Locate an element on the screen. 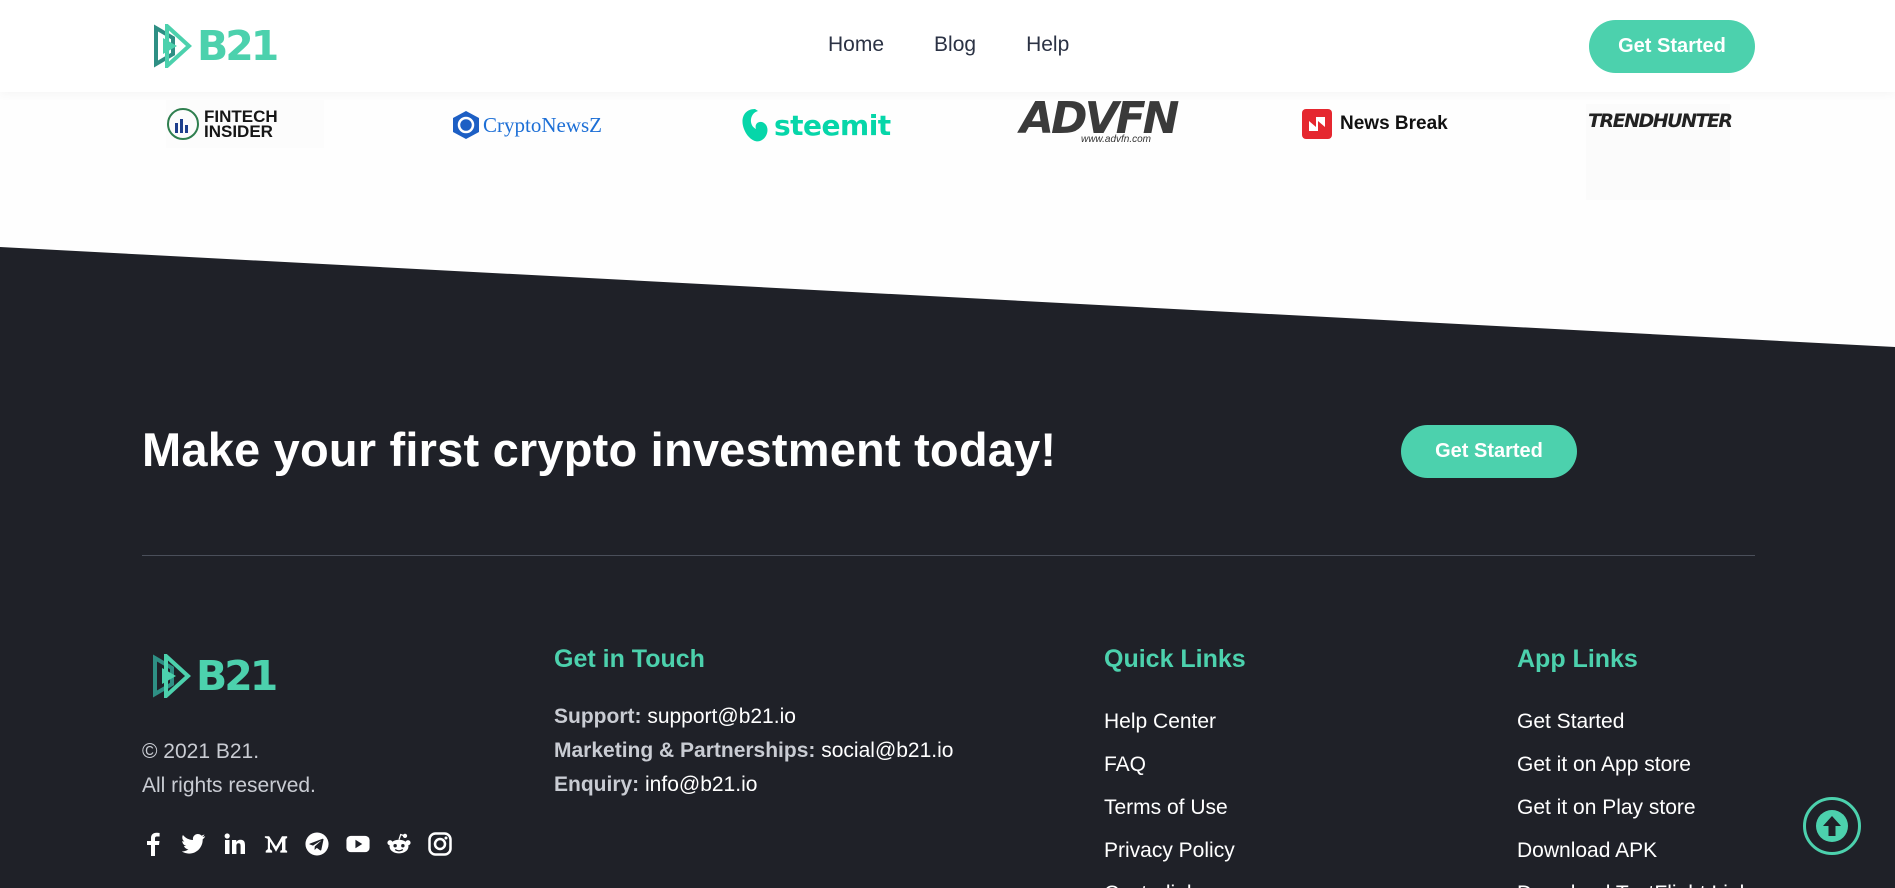 This screenshot has height=888, width=1895. site-header: B21 Home Blog Help Get Started is located at coordinates (947, 46).